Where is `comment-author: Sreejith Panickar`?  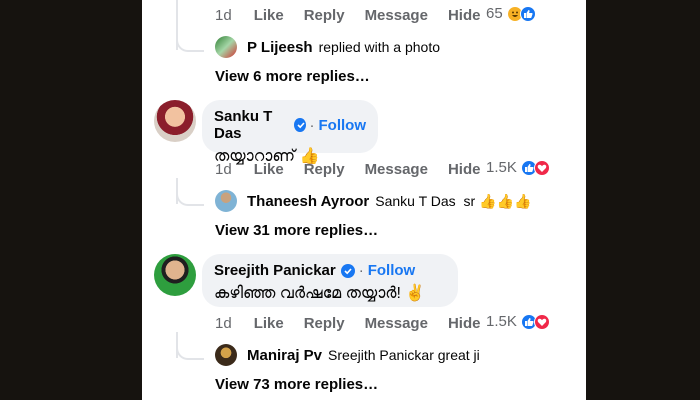 comment-author: Sreejith Panickar is located at coordinates (275, 270).